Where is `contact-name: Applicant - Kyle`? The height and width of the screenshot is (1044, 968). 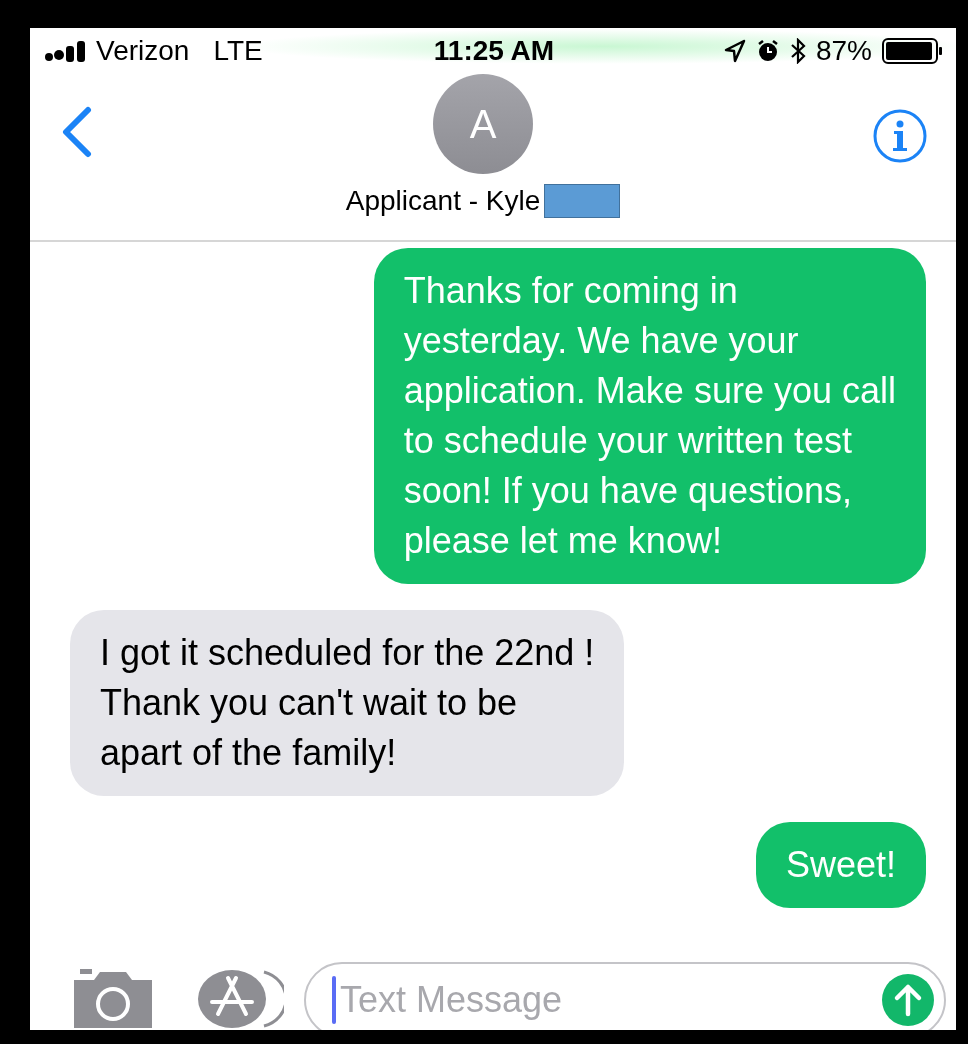 contact-name: Applicant - Kyle is located at coordinates (443, 201).